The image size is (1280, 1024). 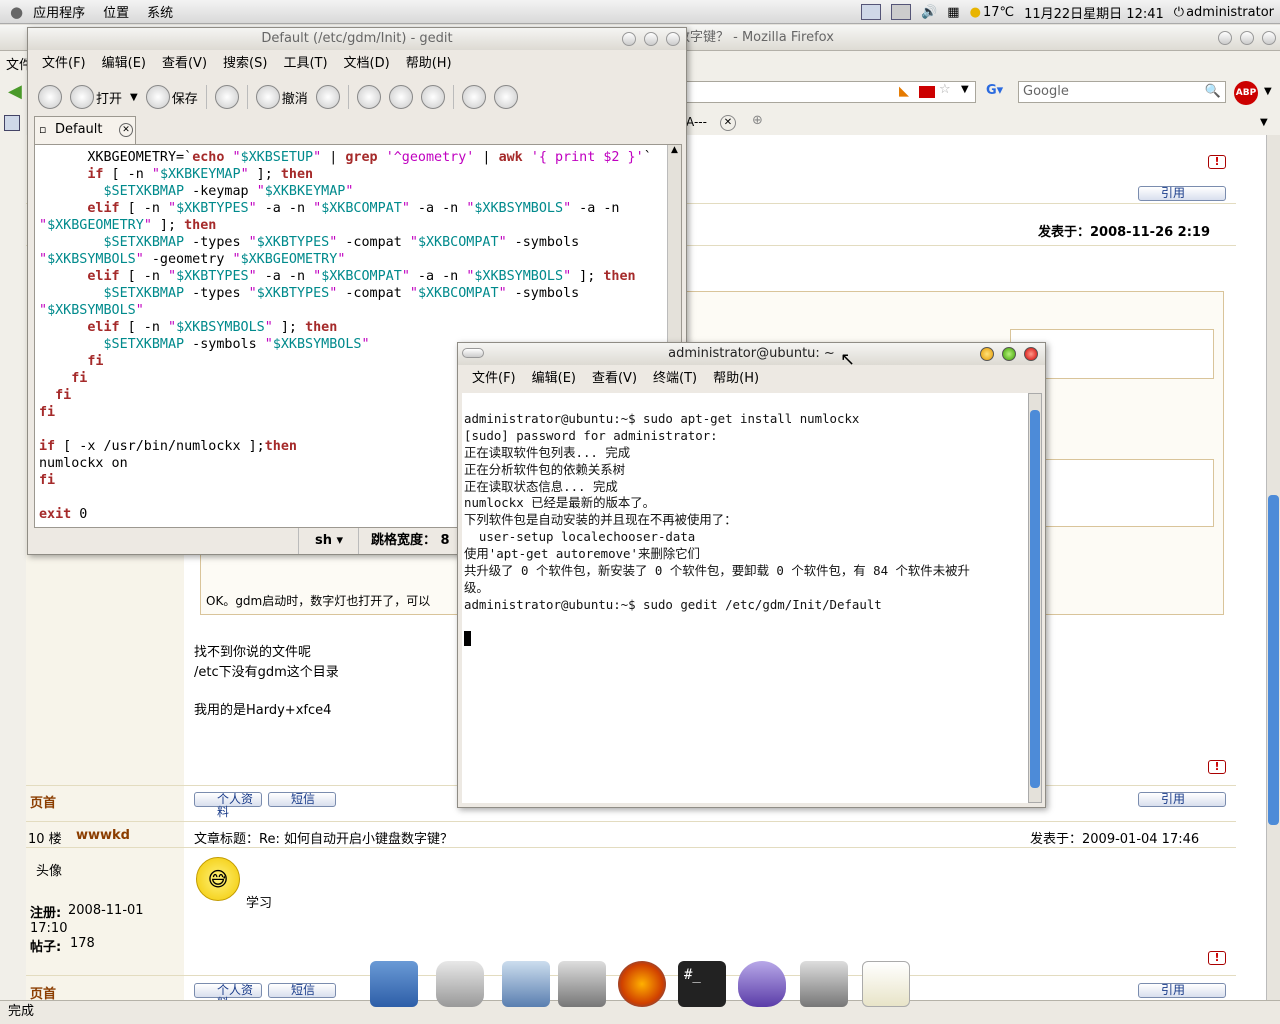 What do you see at coordinates (886, 984) in the screenshot?
I see `text-editor-icon` at bounding box center [886, 984].